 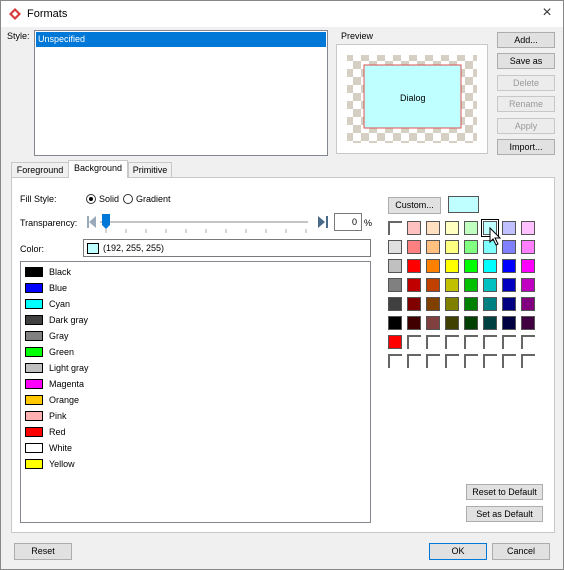 What do you see at coordinates (526, 126) in the screenshot?
I see `apply-button: Apply` at bounding box center [526, 126].